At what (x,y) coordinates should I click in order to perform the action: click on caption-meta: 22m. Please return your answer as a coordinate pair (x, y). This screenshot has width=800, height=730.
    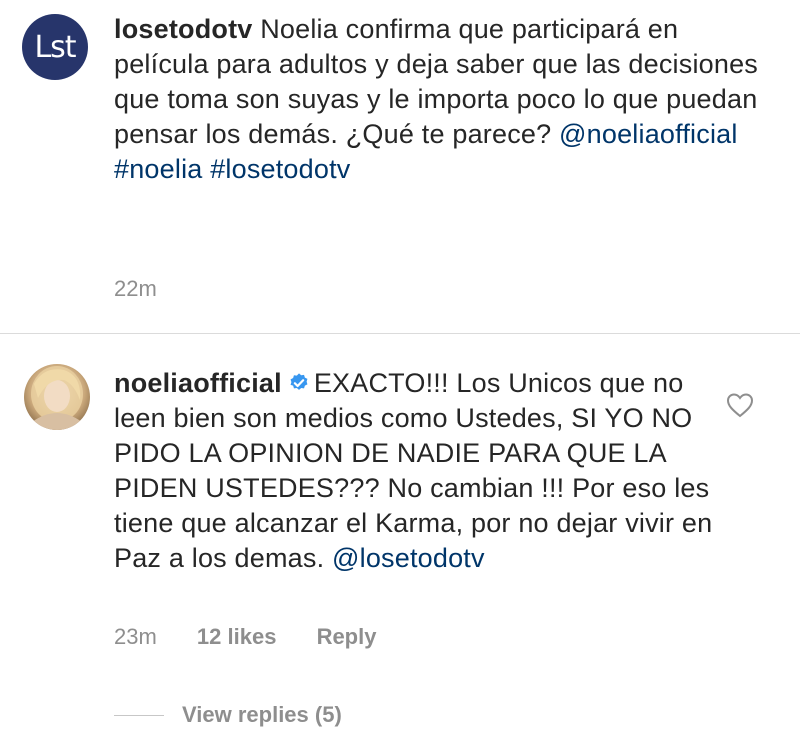
    Looking at the image, I should click on (152, 289).